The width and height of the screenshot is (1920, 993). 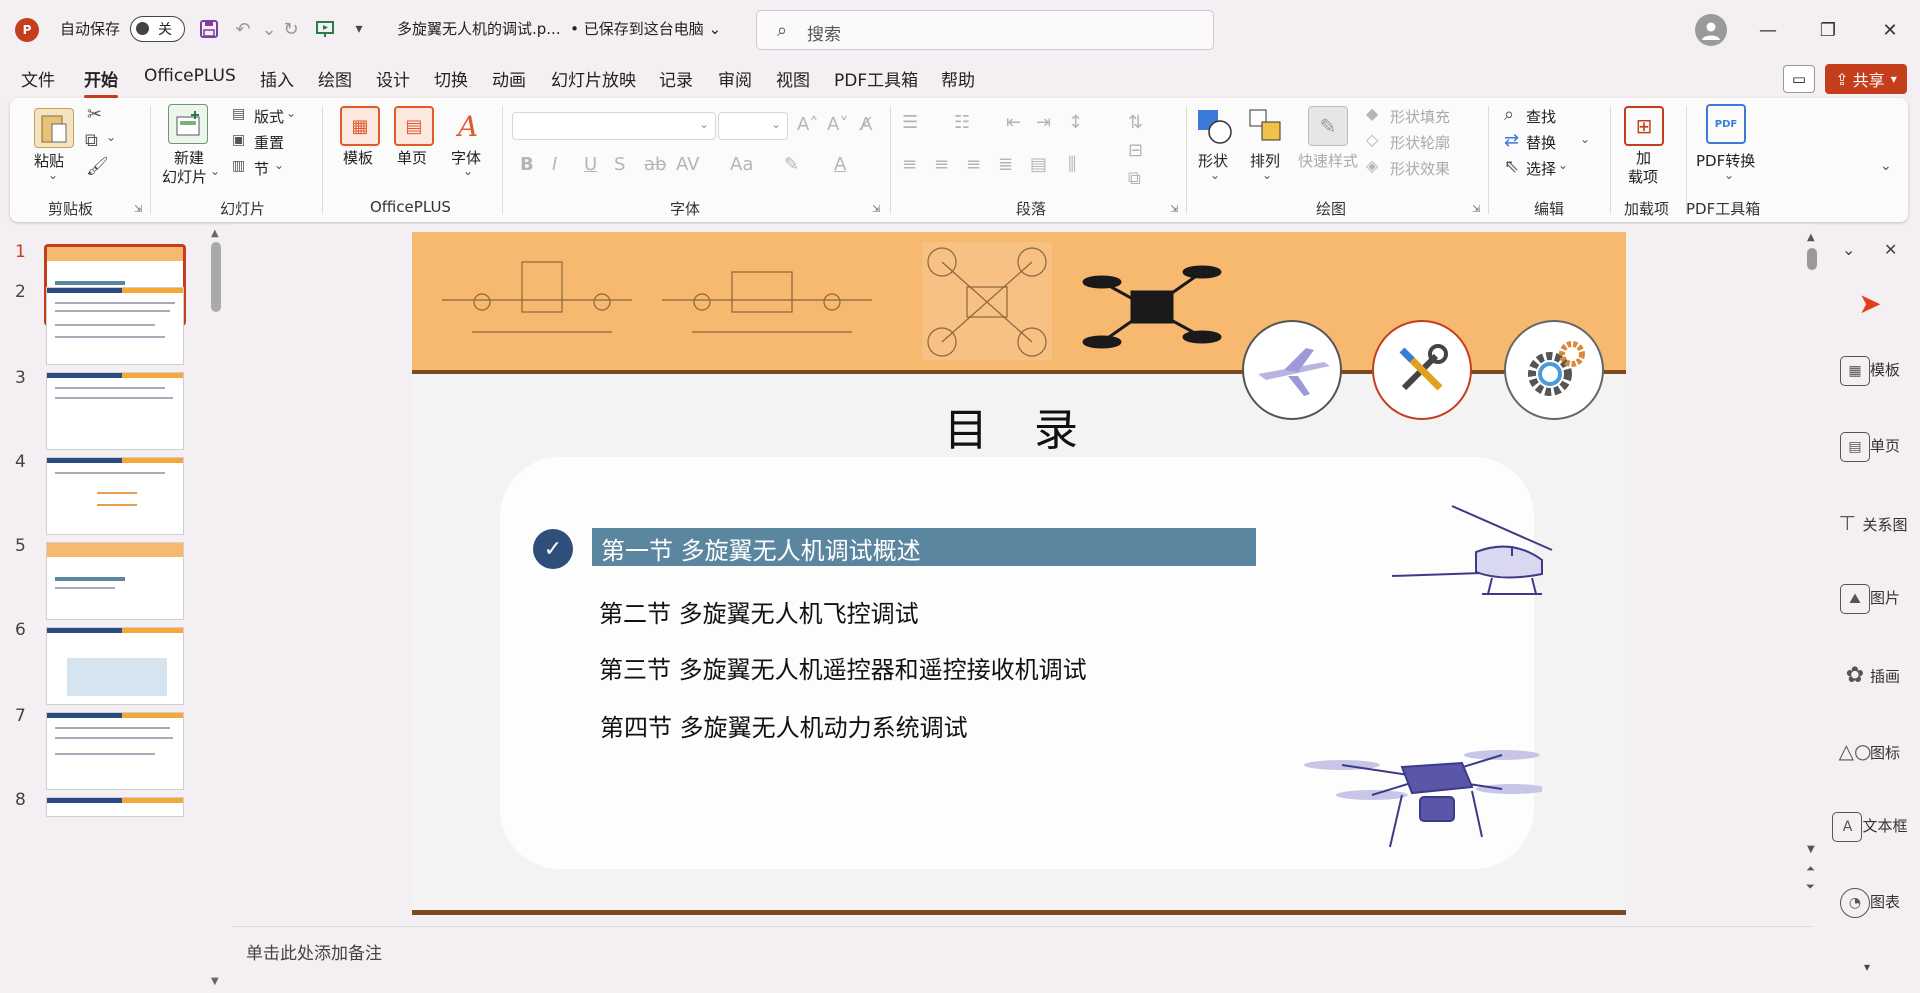 I want to click on collapse-panel-icon: ⌄, so click(x=1848, y=249).